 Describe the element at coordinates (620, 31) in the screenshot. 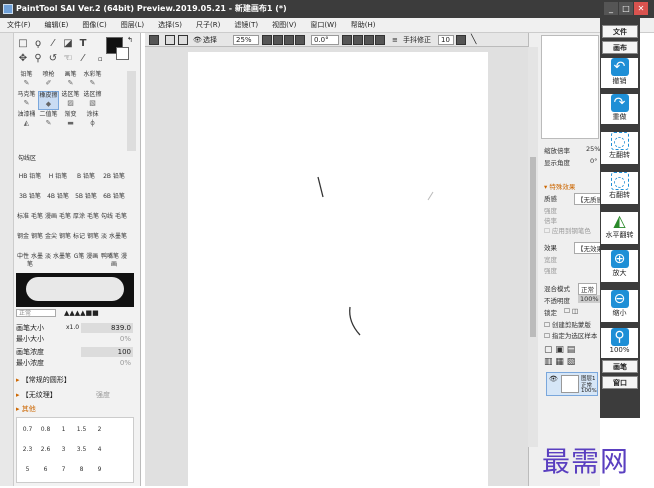

I see `sidebar-file-button: 文件` at that location.